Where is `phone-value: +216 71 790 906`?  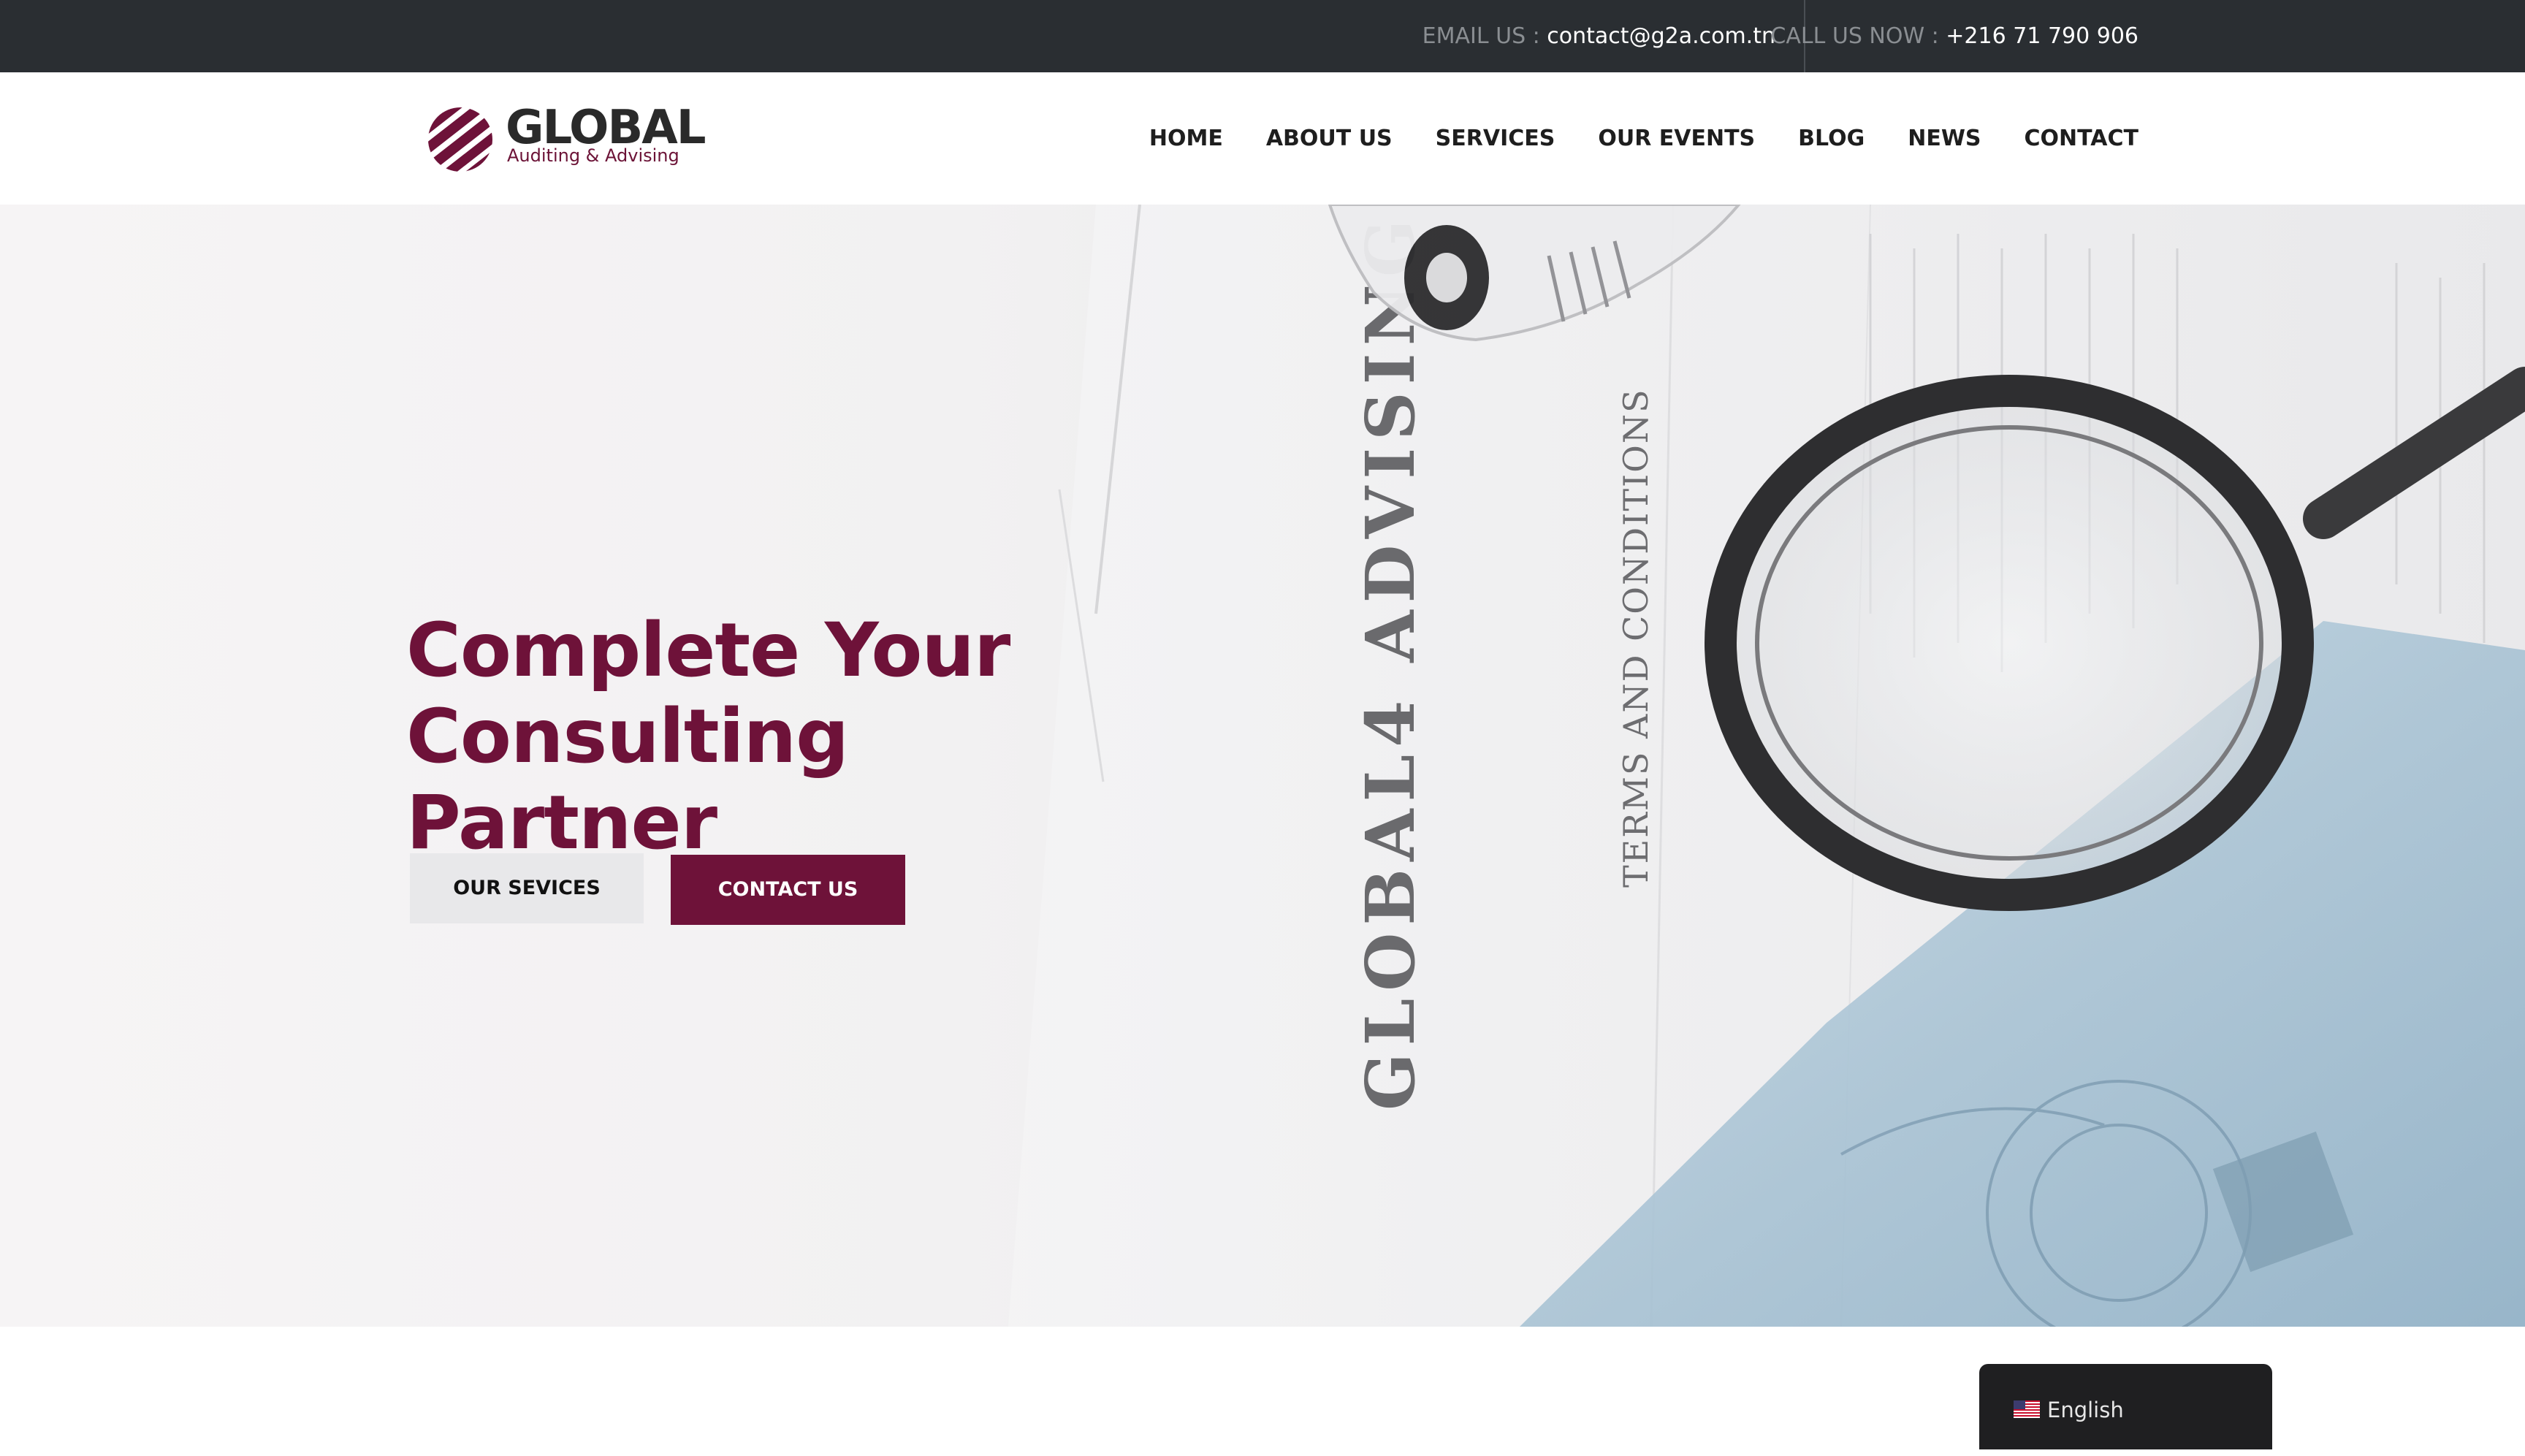 phone-value: +216 71 790 906 is located at coordinates (2042, 36).